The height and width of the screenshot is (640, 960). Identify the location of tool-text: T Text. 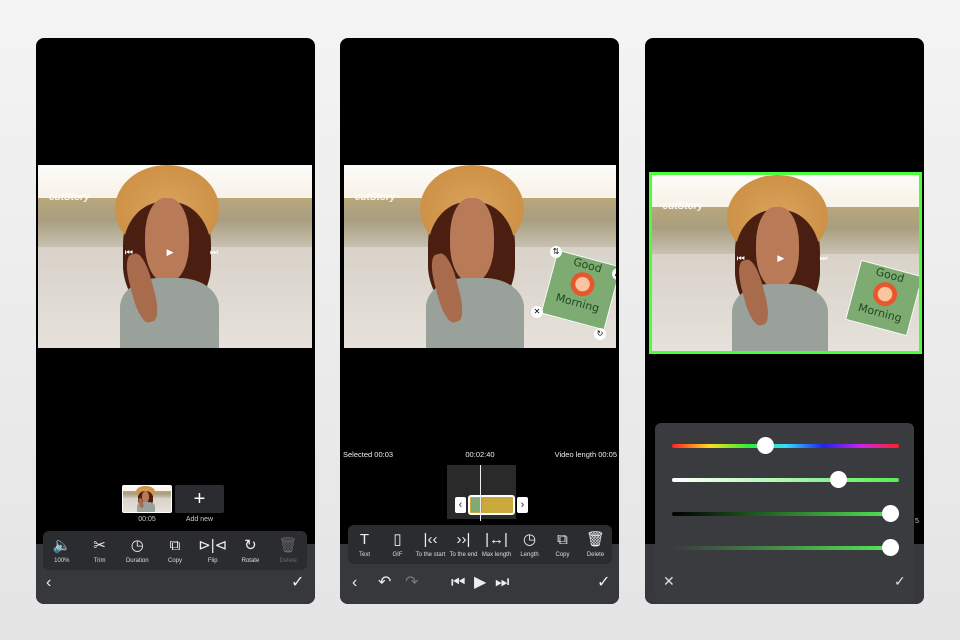
(364, 544).